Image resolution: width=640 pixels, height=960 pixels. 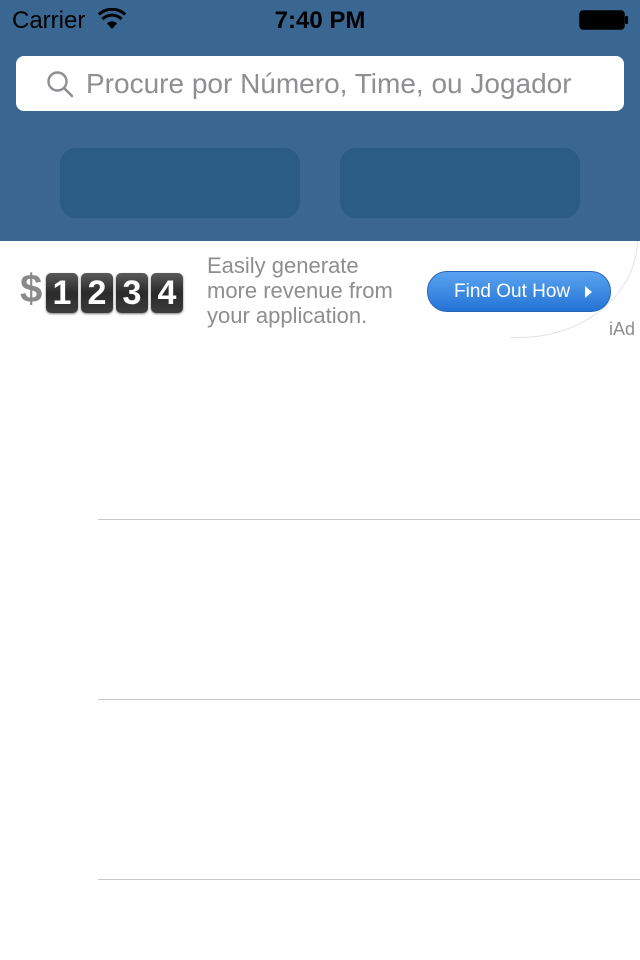 I want to click on ad-copy-line: Easily generate, so click(x=283, y=265).